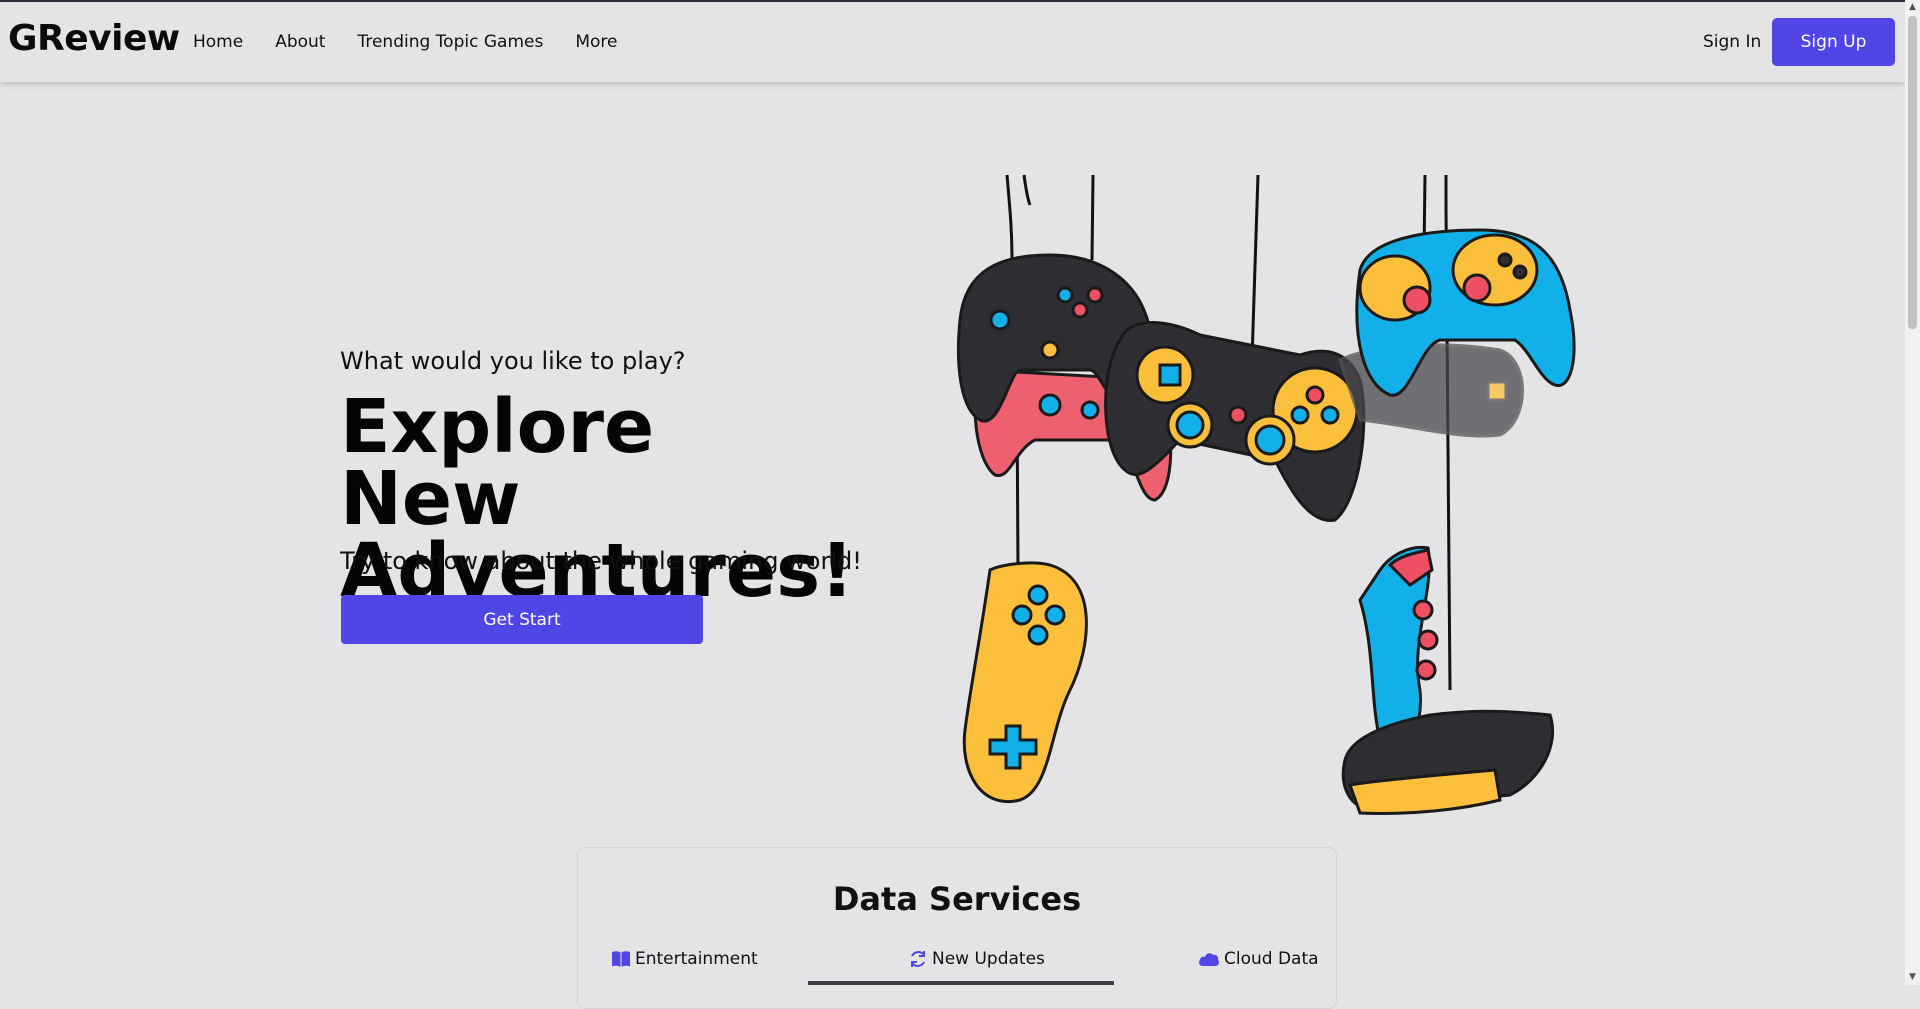  I want to click on nav-home: Home, so click(218, 42).